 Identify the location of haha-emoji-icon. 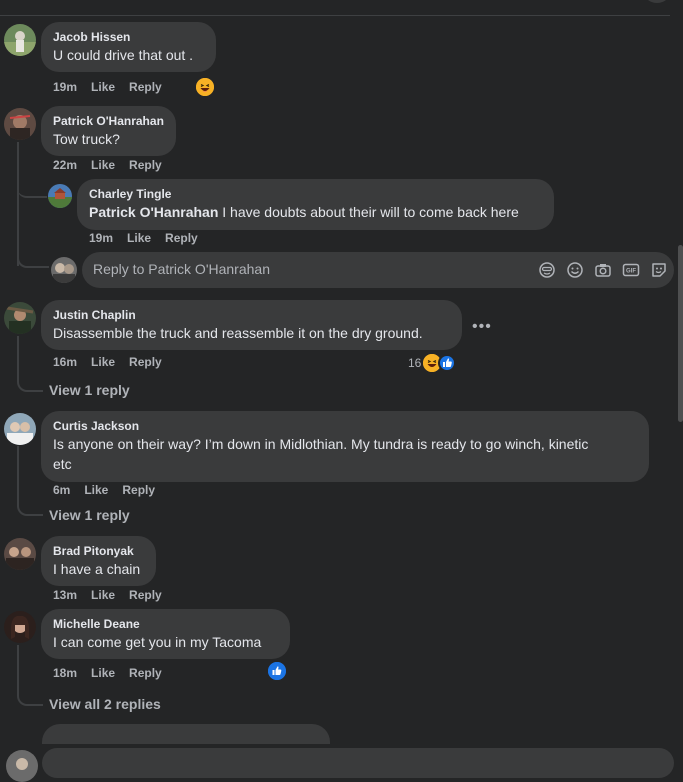
(205, 87).